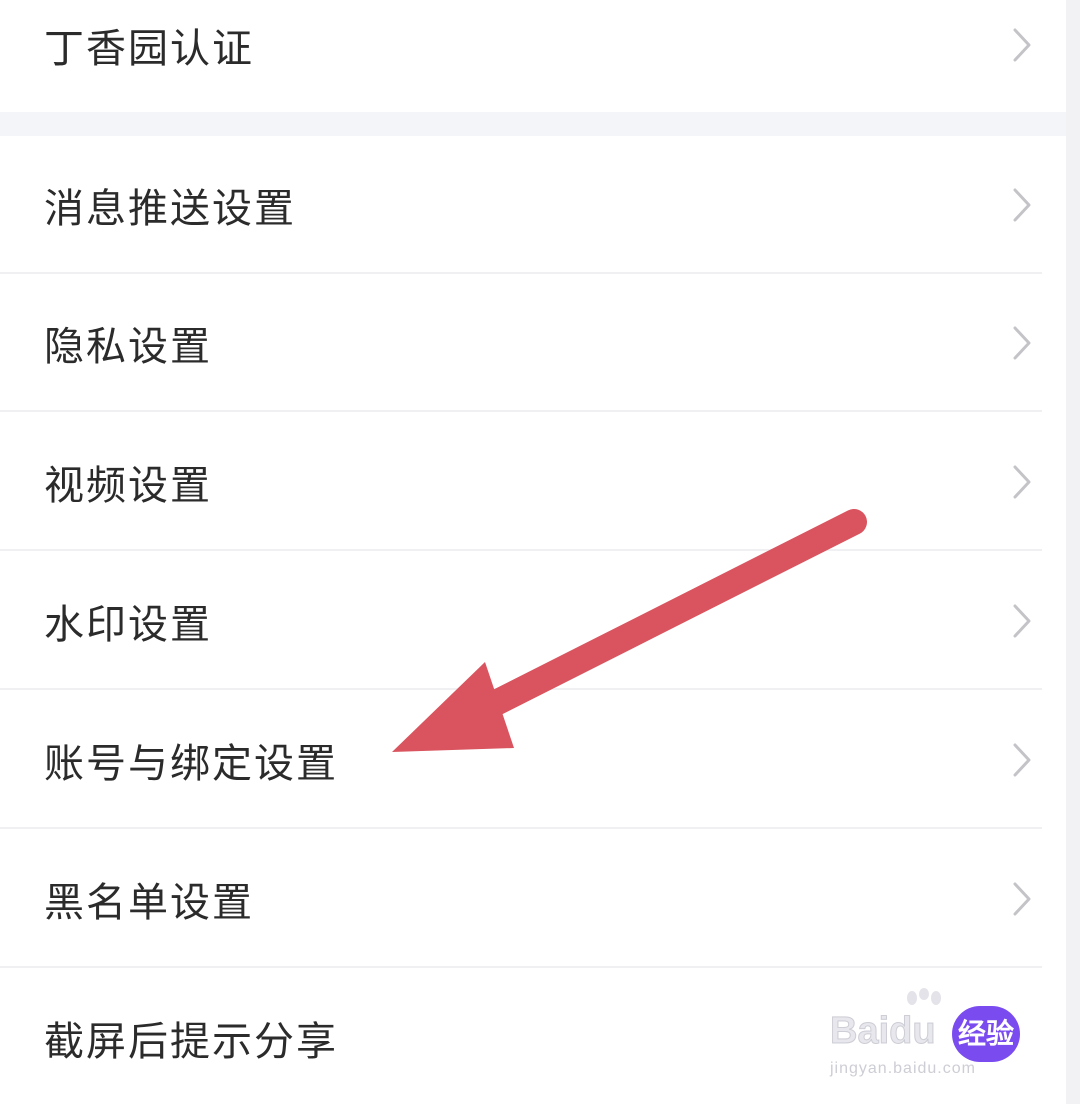 This screenshot has height=1107, width=1080. Describe the element at coordinates (533, 57) in the screenshot. I see `settings-item-dxy-certification: 丁香园认证` at that location.